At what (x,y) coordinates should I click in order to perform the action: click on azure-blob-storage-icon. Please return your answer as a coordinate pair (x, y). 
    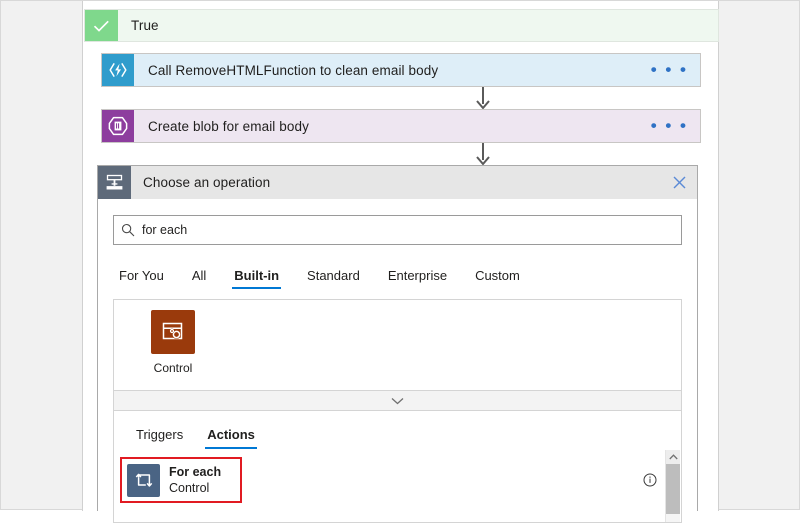
    Looking at the image, I should click on (118, 126).